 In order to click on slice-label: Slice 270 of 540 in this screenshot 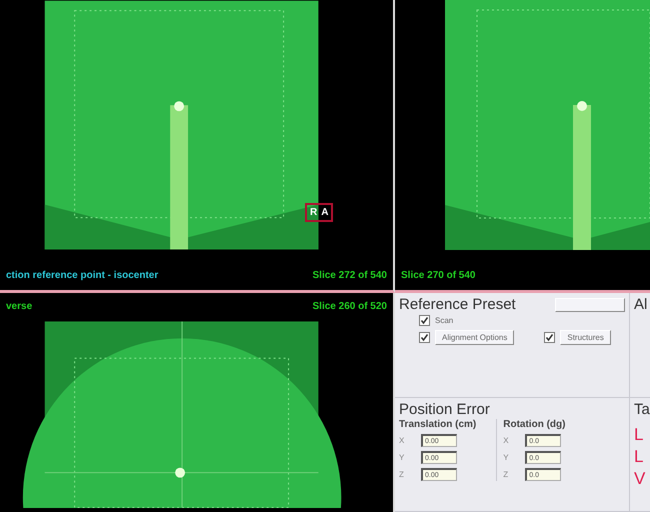, I will do `click(438, 275)`.